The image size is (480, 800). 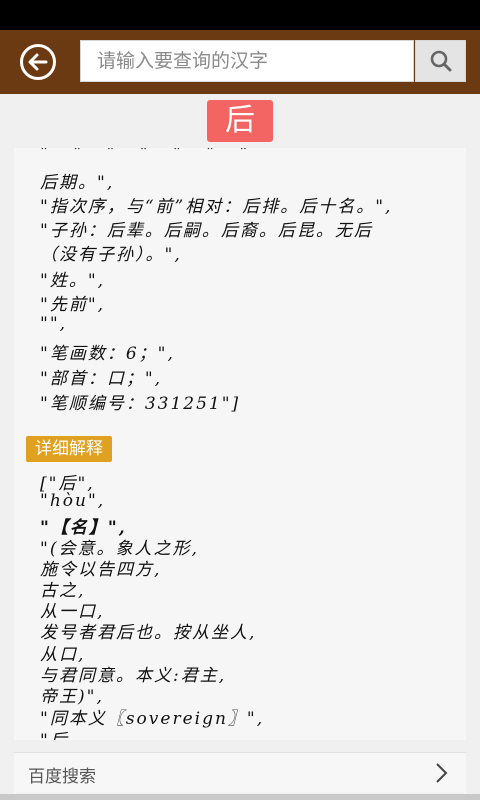 What do you see at coordinates (107, 354) in the screenshot?
I see `definition-line: "笔画数：6；",` at bounding box center [107, 354].